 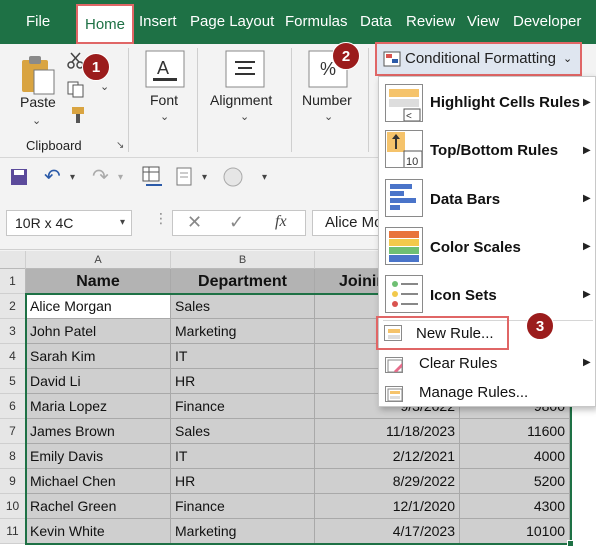 What do you see at coordinates (13, 306) in the screenshot?
I see `row-header: 2` at bounding box center [13, 306].